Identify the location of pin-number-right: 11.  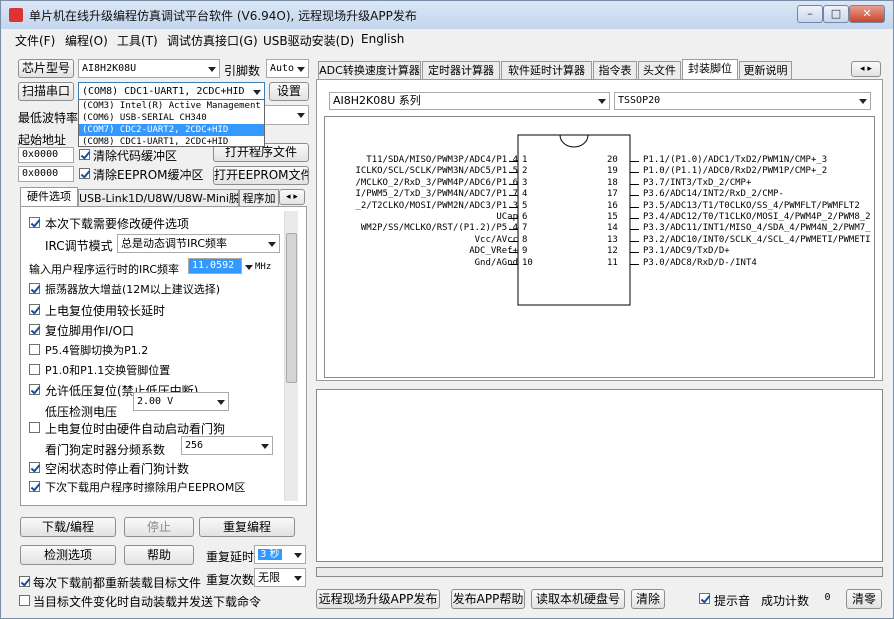
(612, 262).